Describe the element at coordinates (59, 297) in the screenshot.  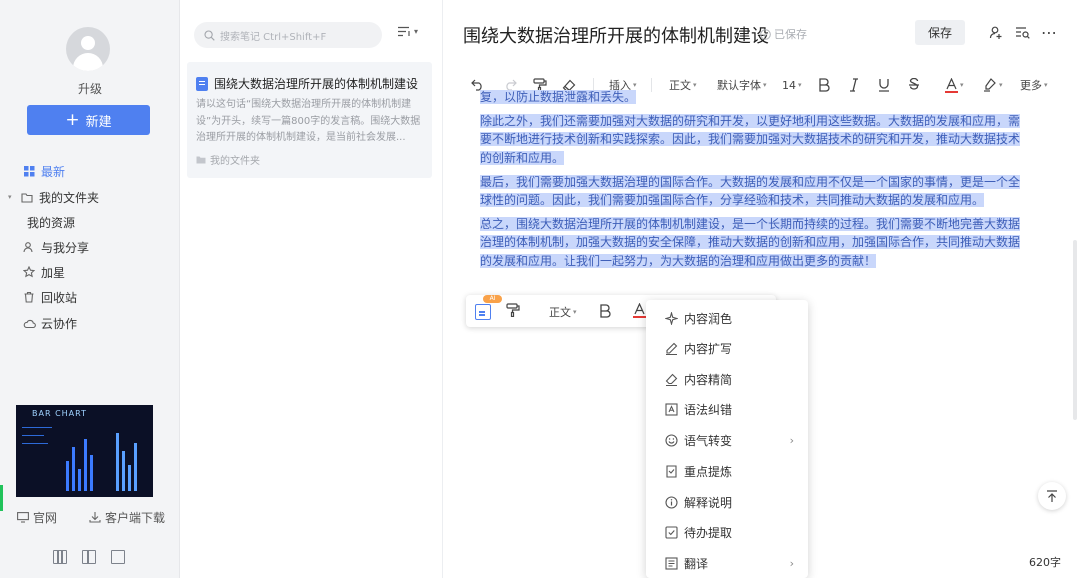
I see `sidebar-item-label: 回收站` at that location.